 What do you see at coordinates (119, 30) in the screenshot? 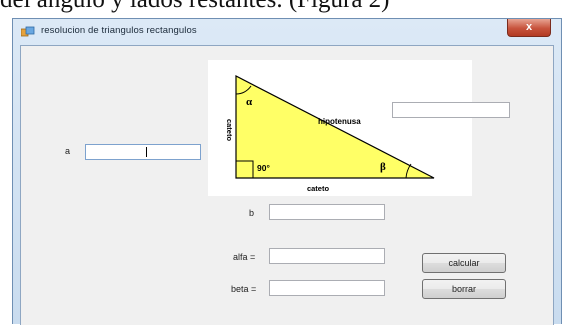
I see `window-title: resolucion de triangulos rectangulos` at bounding box center [119, 30].